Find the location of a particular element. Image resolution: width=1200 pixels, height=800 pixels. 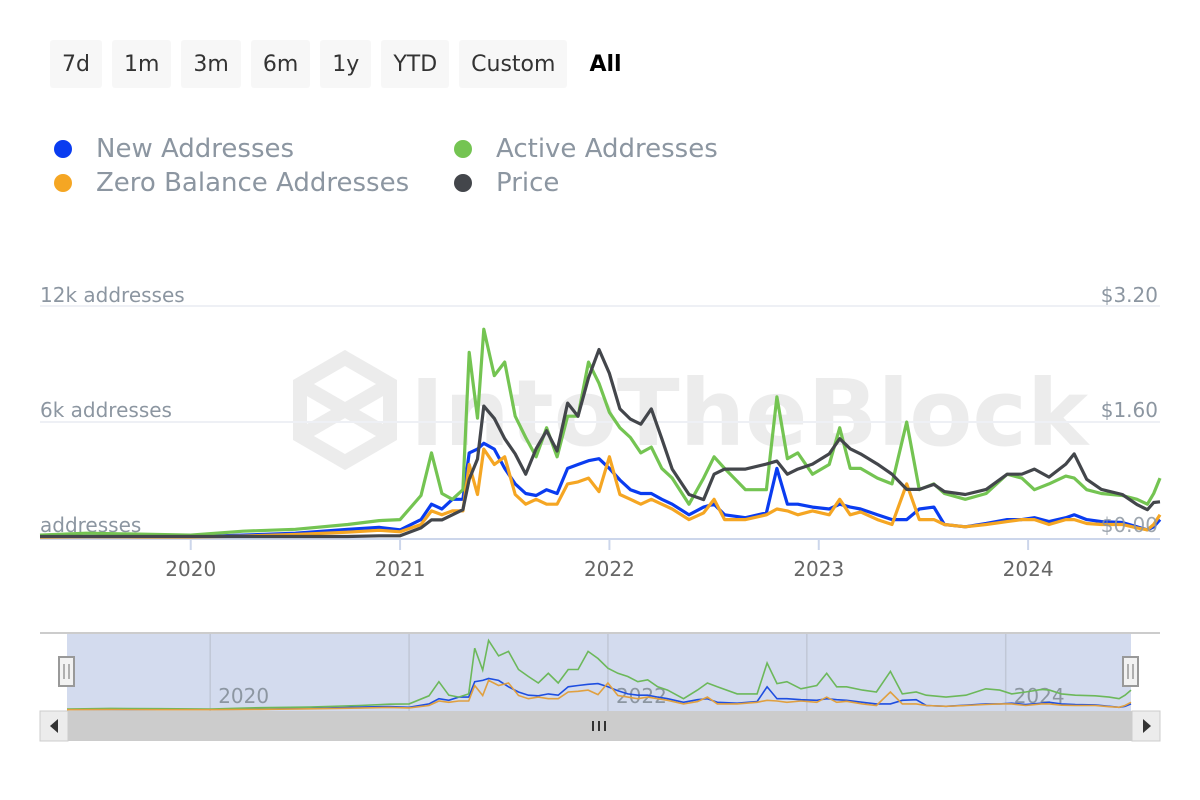

y-axis-left: 12k addresses 6k addresses addresses is located at coordinates (112, 410).